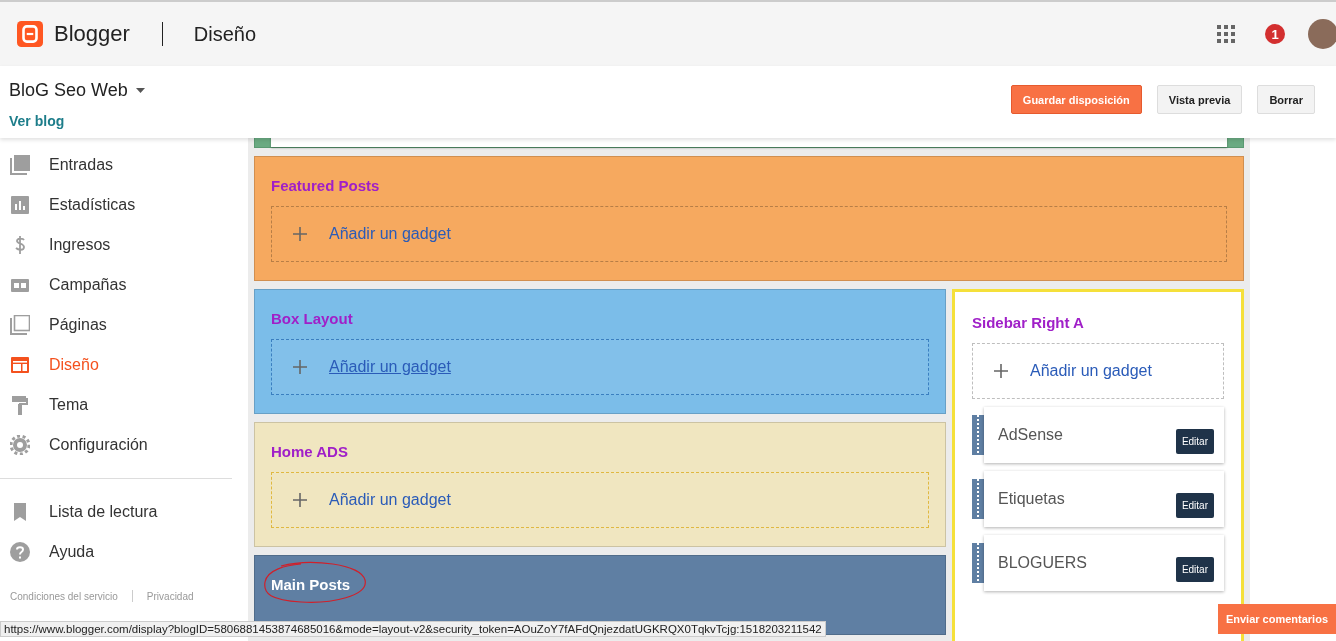 The image size is (1336, 641). I want to click on pages-icon, so click(20, 325).